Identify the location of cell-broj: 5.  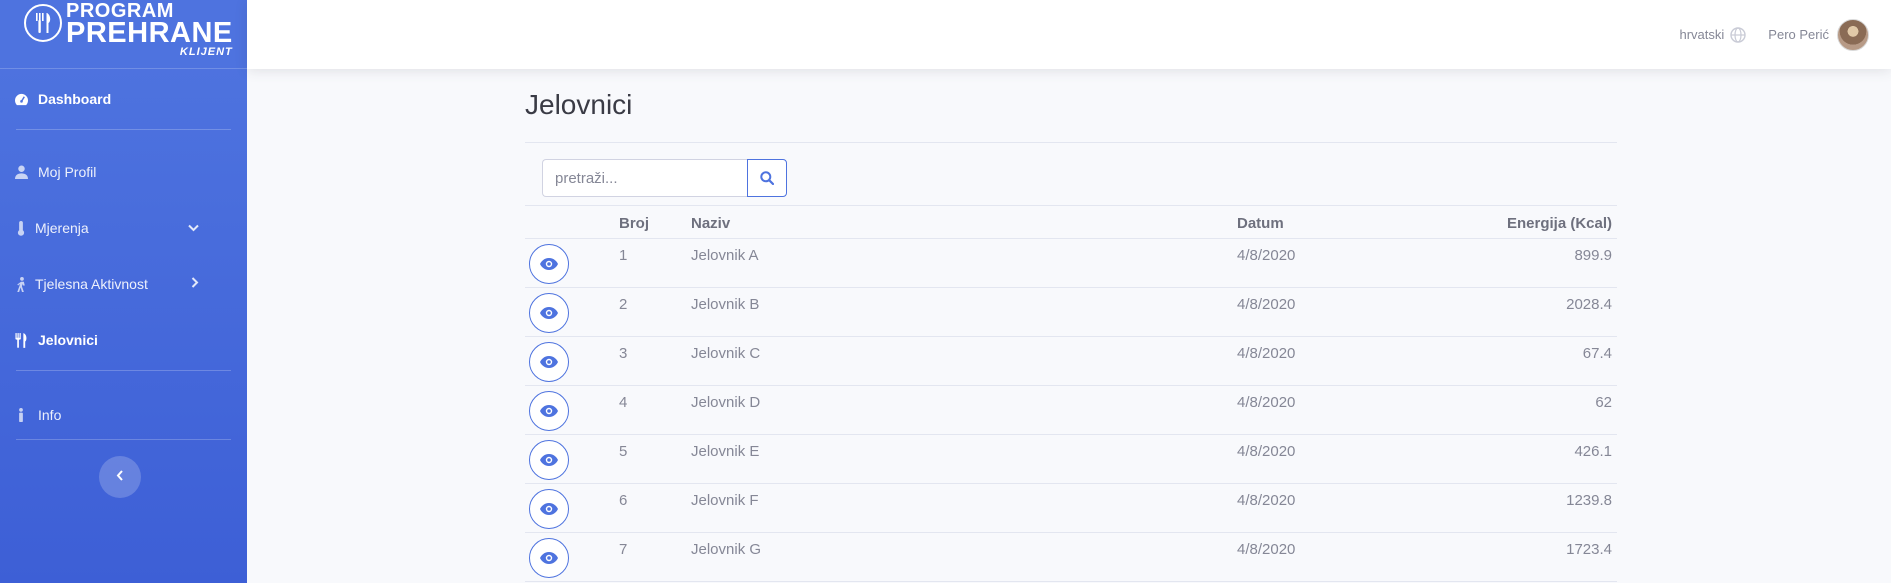
(655, 459).